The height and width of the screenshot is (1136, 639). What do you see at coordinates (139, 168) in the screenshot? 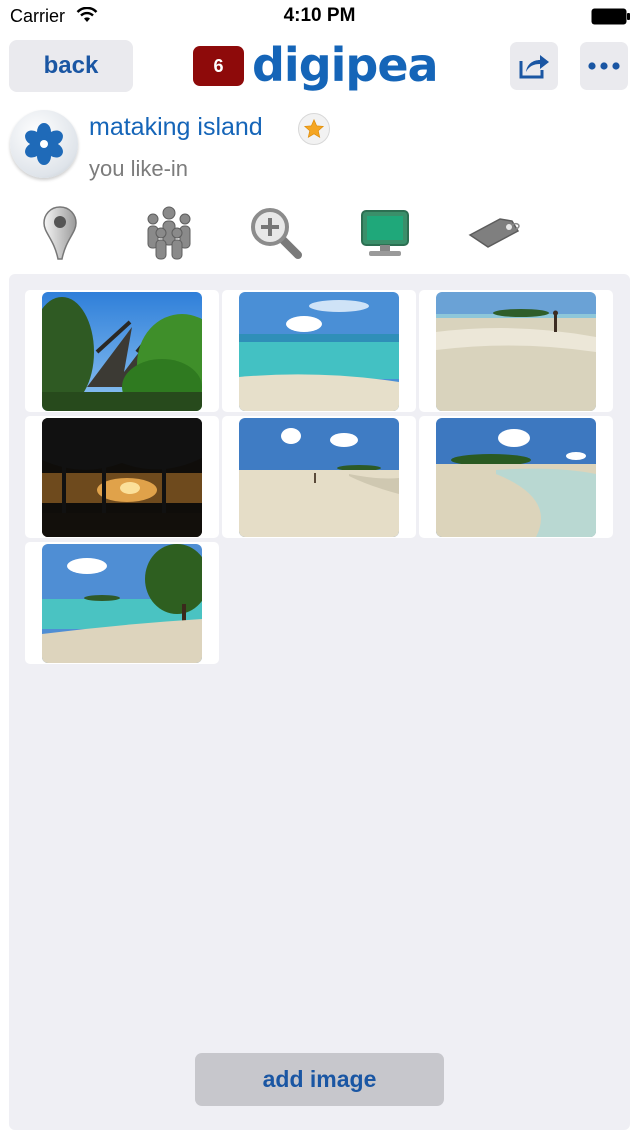
I see `profile-subtitle: you like-in` at bounding box center [139, 168].